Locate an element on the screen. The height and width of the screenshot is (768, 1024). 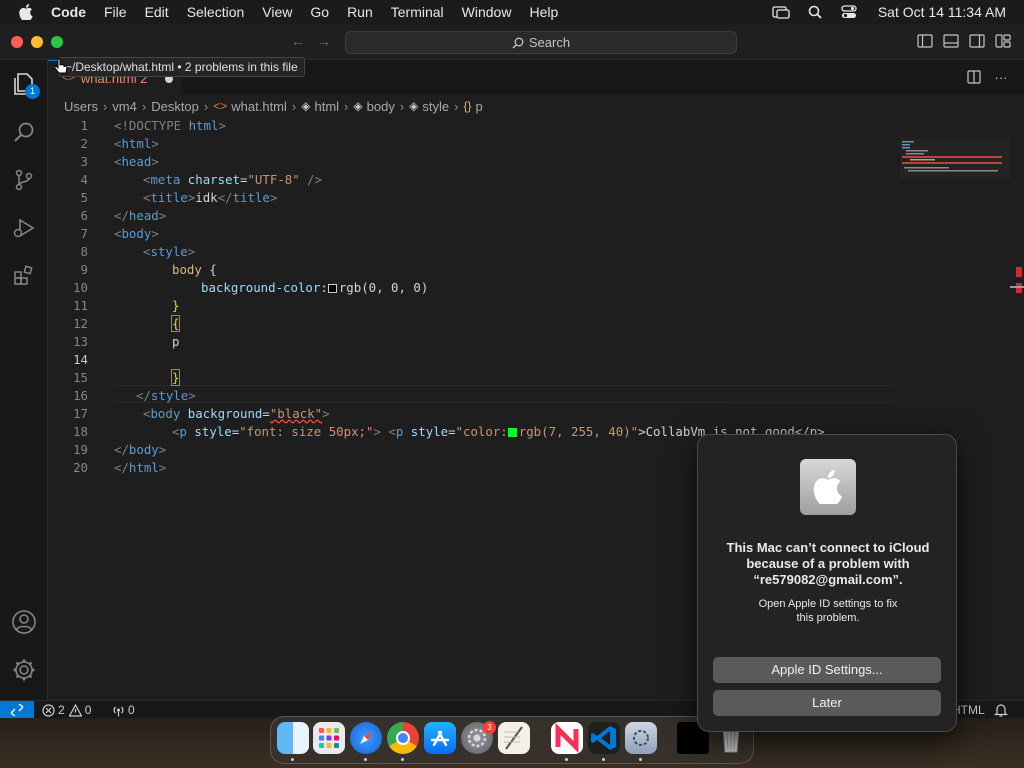
line-number: 15 is located at coordinates (80, 377).